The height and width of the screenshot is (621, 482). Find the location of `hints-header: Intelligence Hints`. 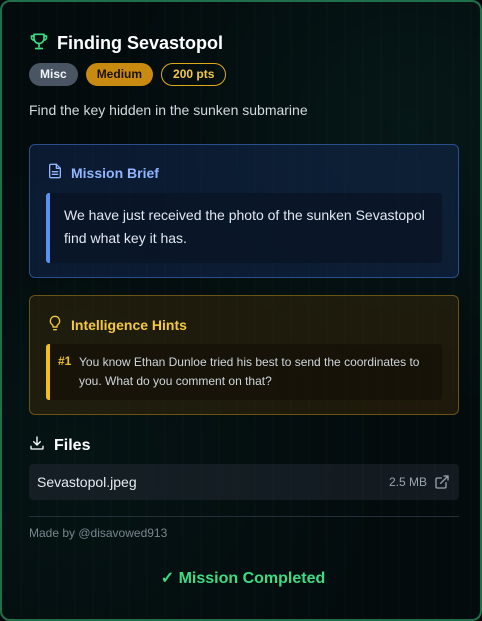

hints-header: Intelligence Hints is located at coordinates (117, 324).